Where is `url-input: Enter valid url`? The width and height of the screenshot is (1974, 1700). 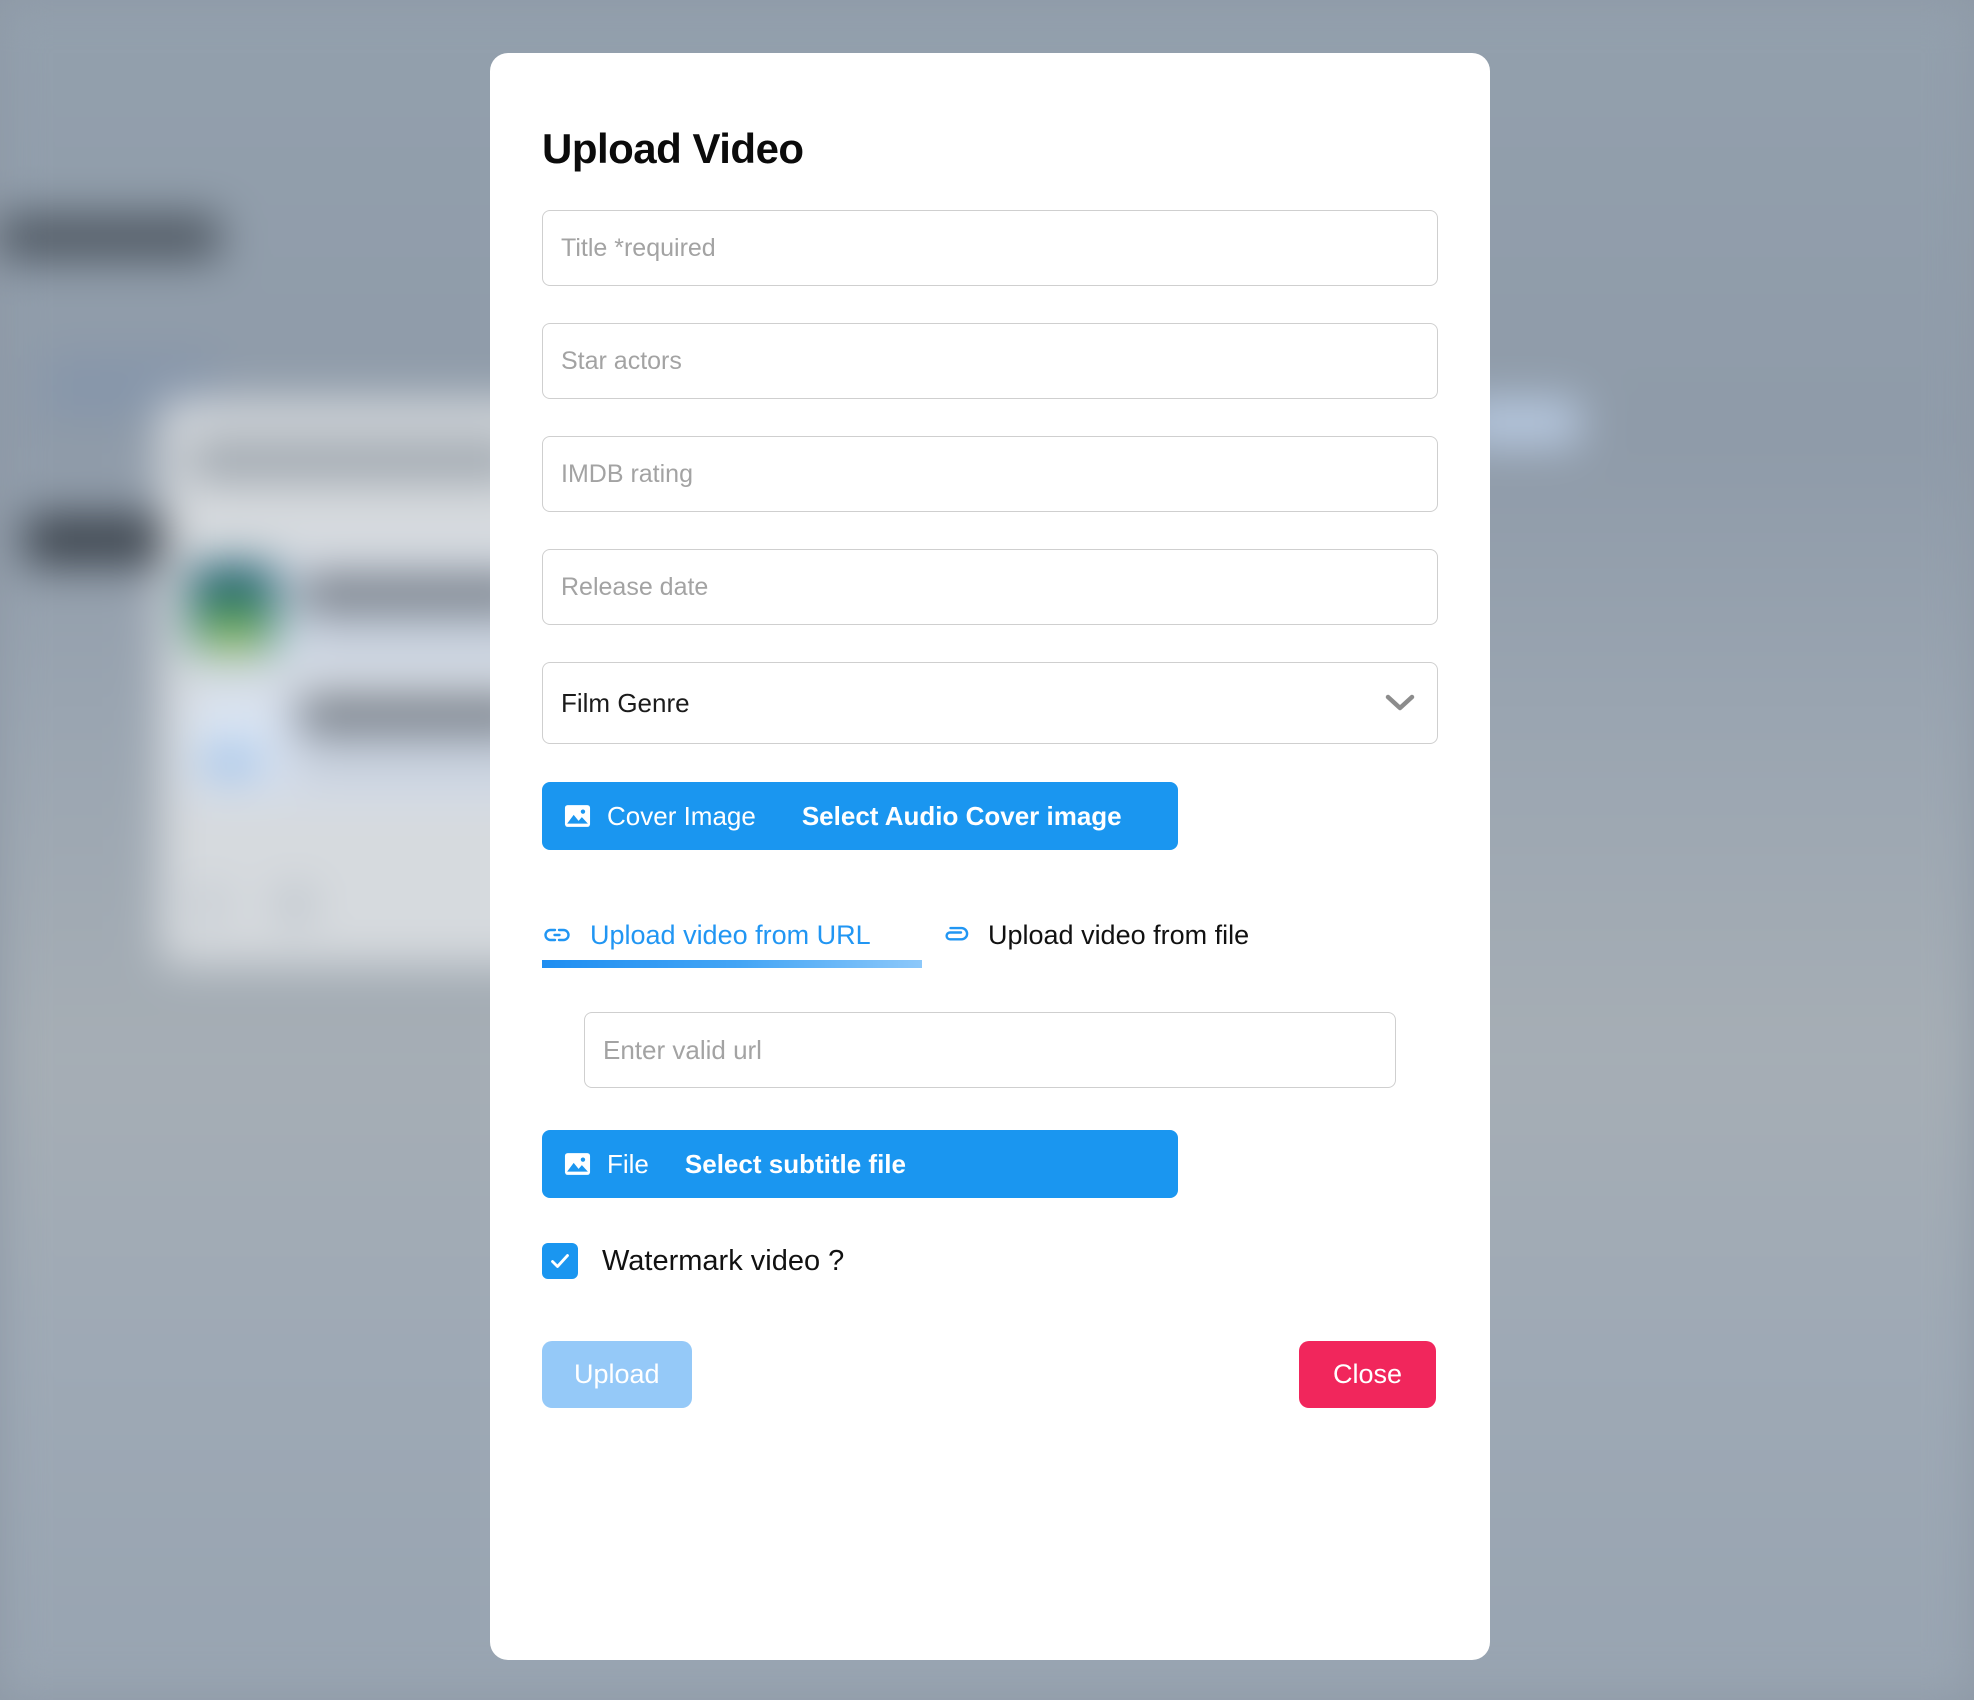 url-input: Enter valid url is located at coordinates (990, 1050).